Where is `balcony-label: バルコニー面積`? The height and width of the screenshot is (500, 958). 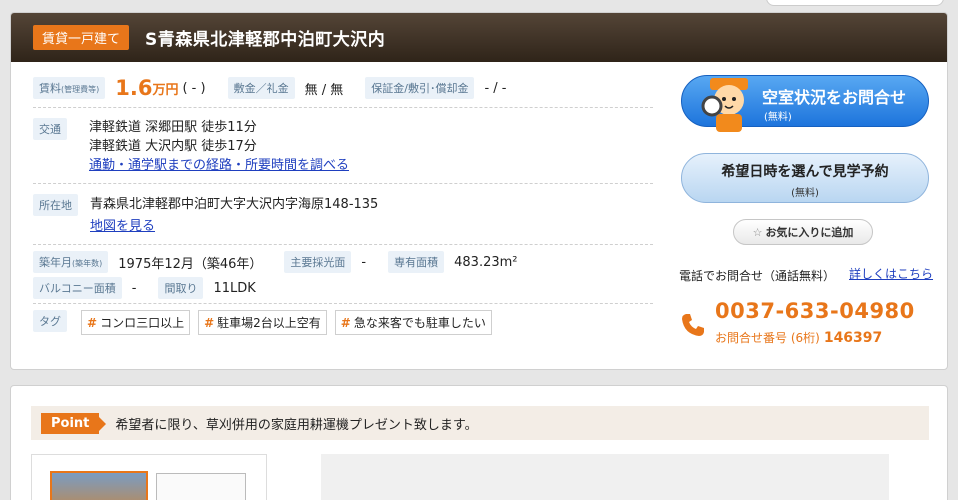 balcony-label: バルコニー面積 is located at coordinates (77, 288).